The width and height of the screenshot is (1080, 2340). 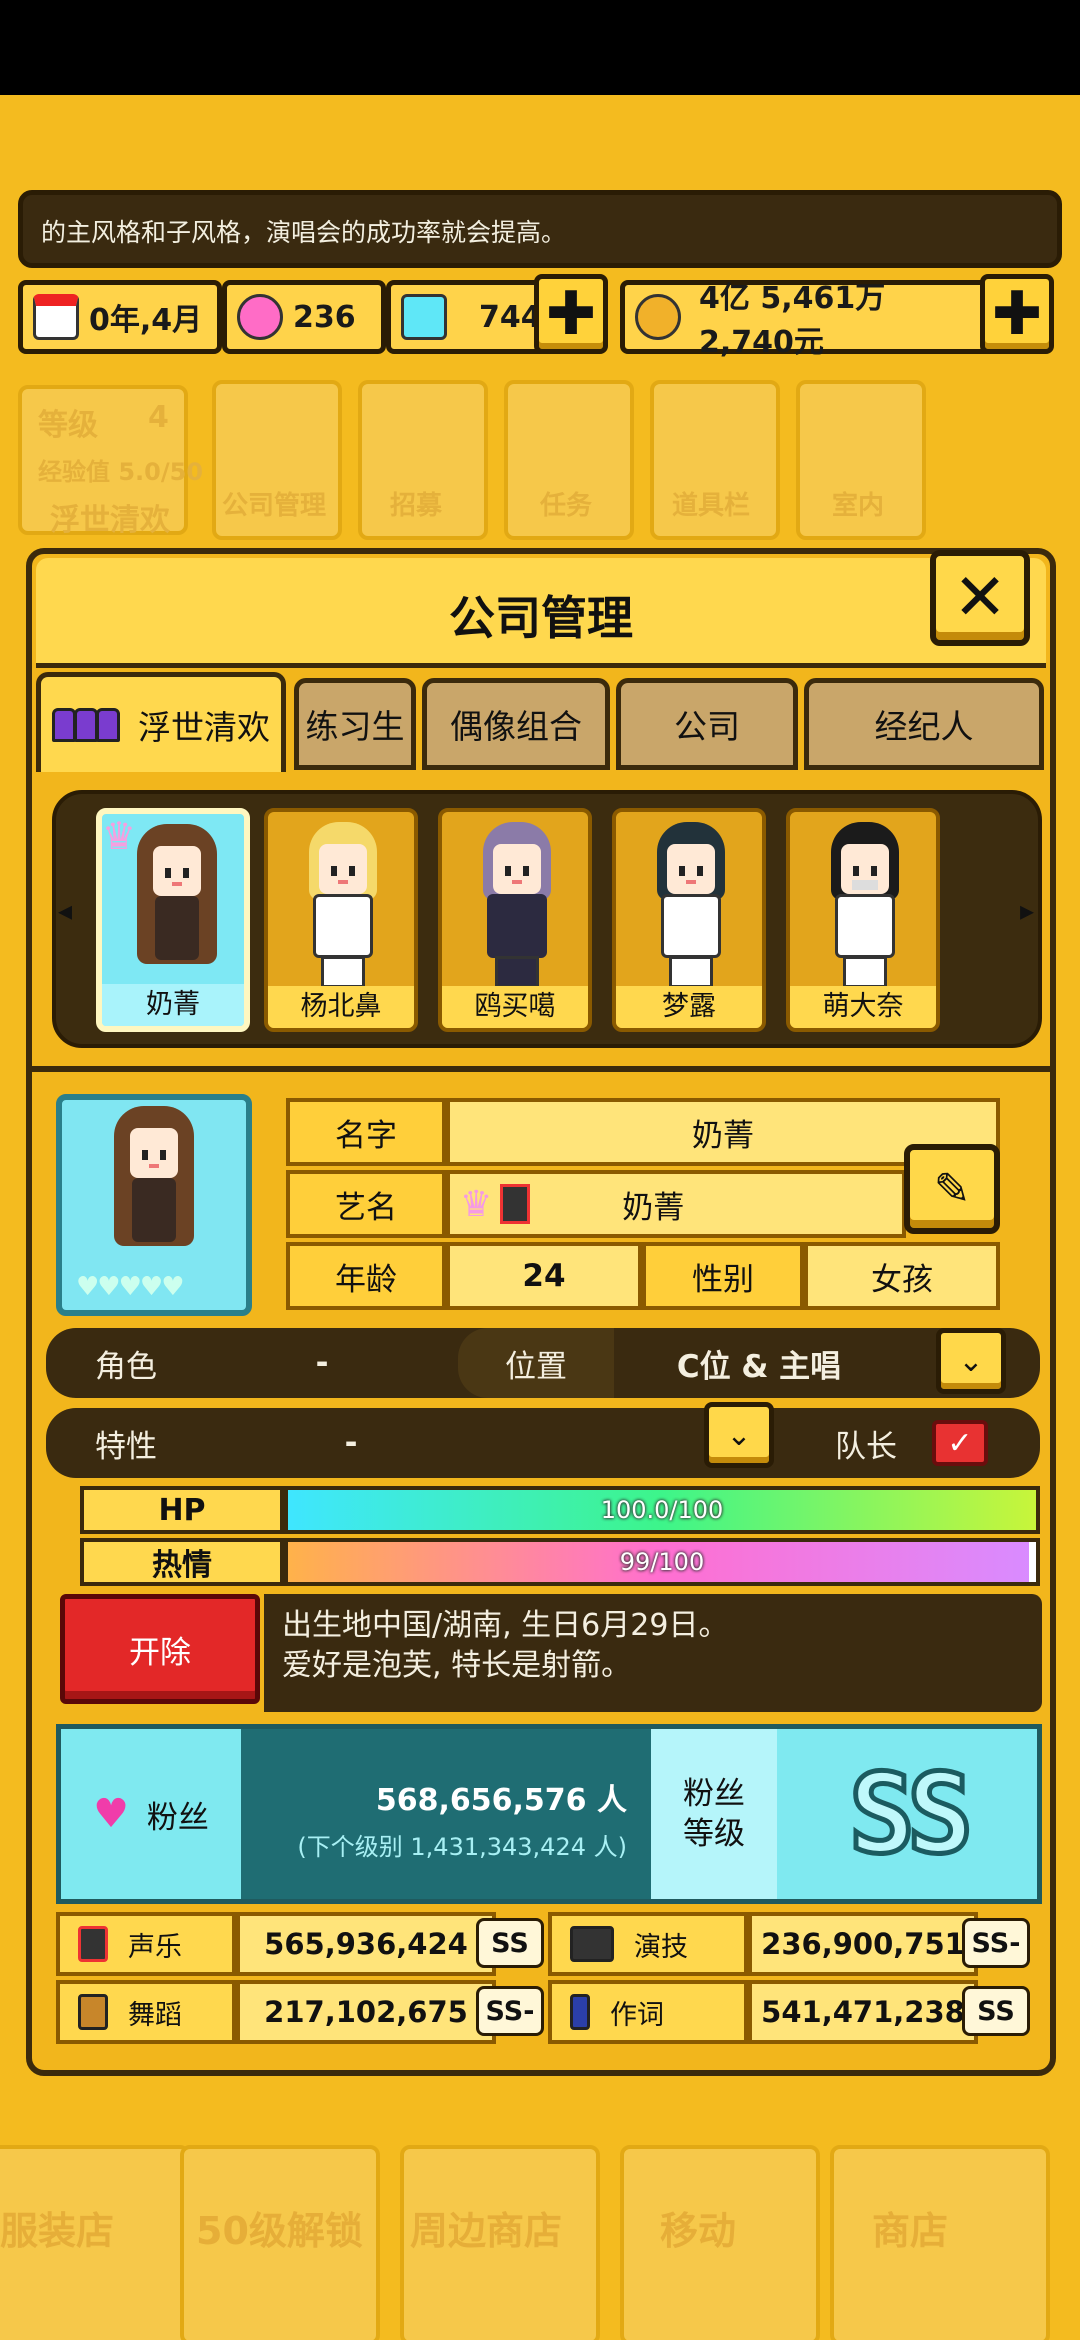 I want to click on skill-acting-grade: SS-, so click(x=996, y=1943).